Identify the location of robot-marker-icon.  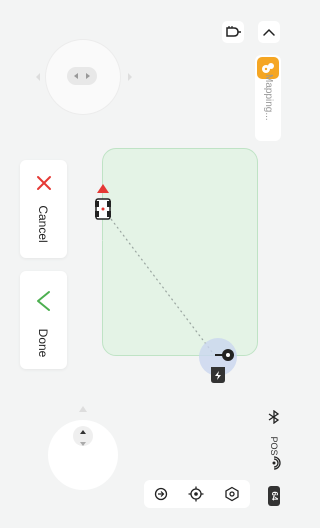
(103, 203).